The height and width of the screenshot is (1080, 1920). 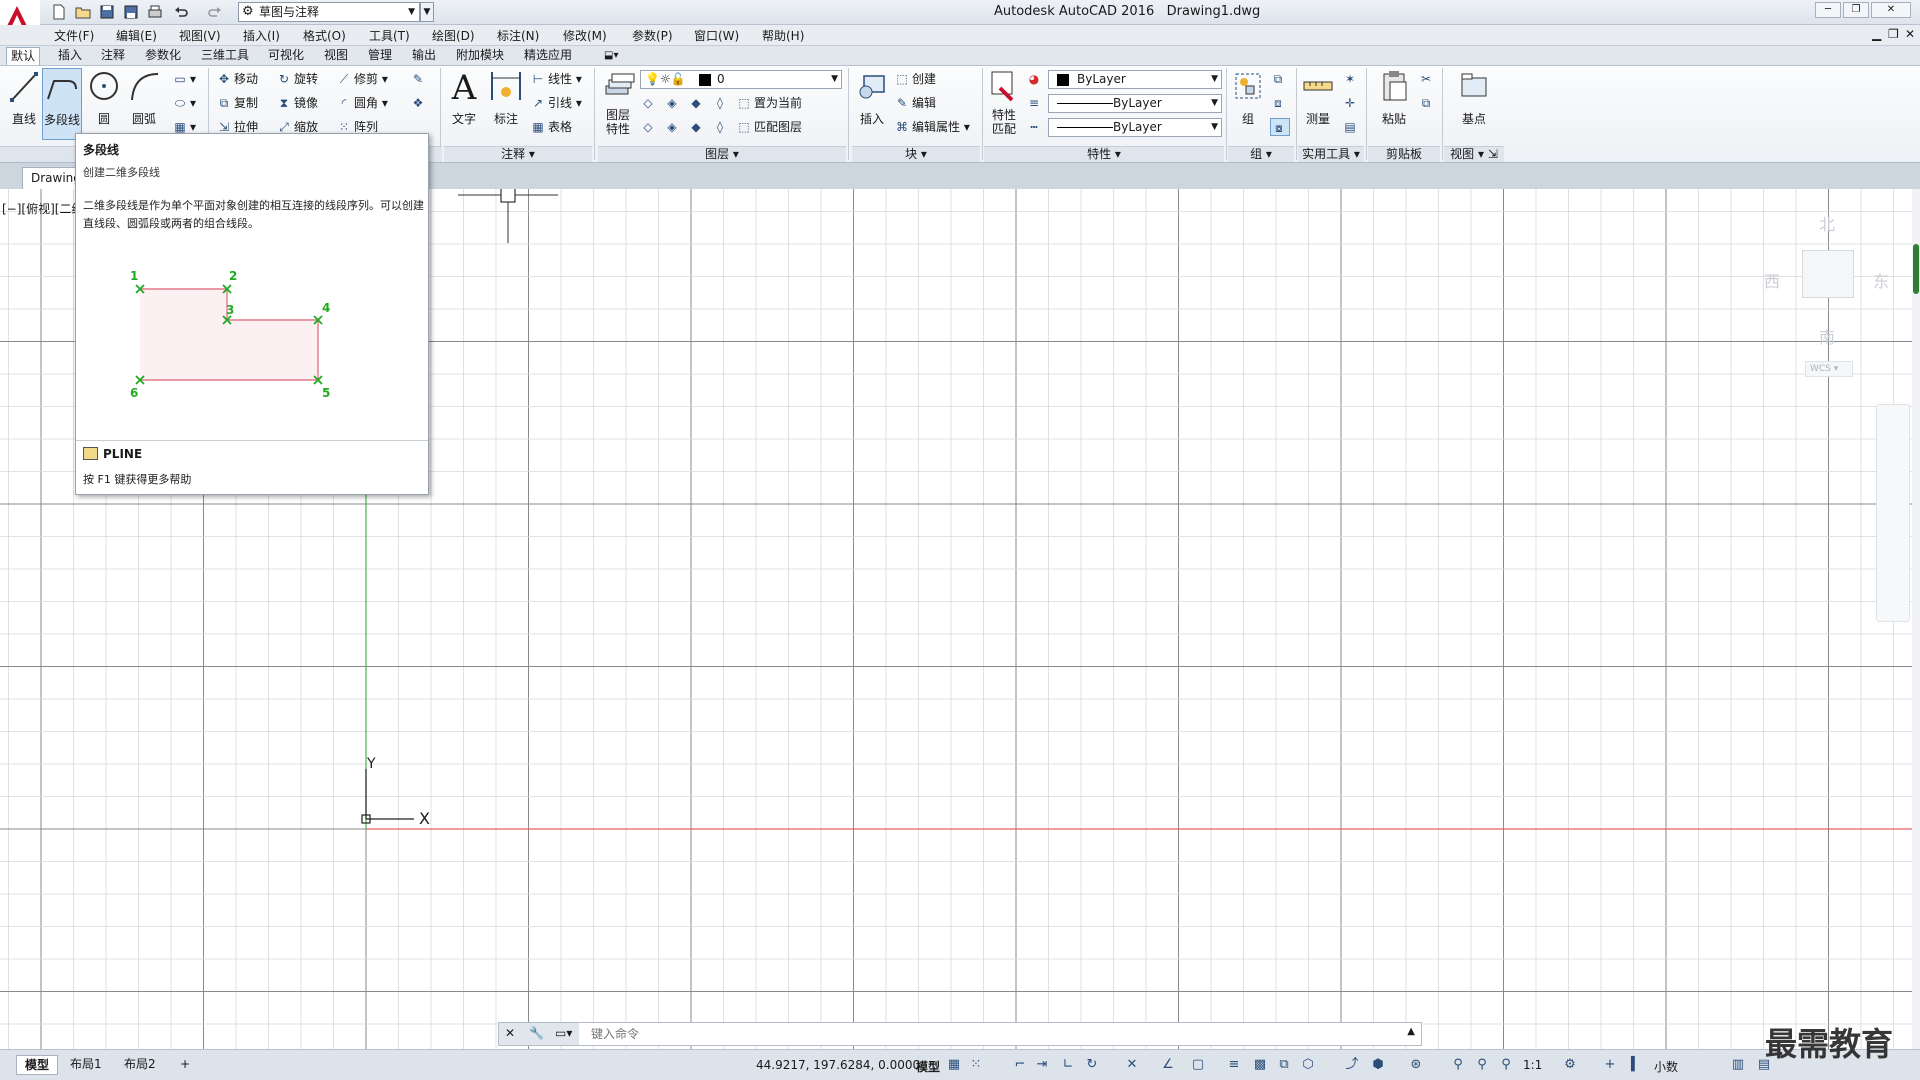 What do you see at coordinates (1506, 1065) in the screenshot?
I see `annotation-scale-icon: ⚲` at bounding box center [1506, 1065].